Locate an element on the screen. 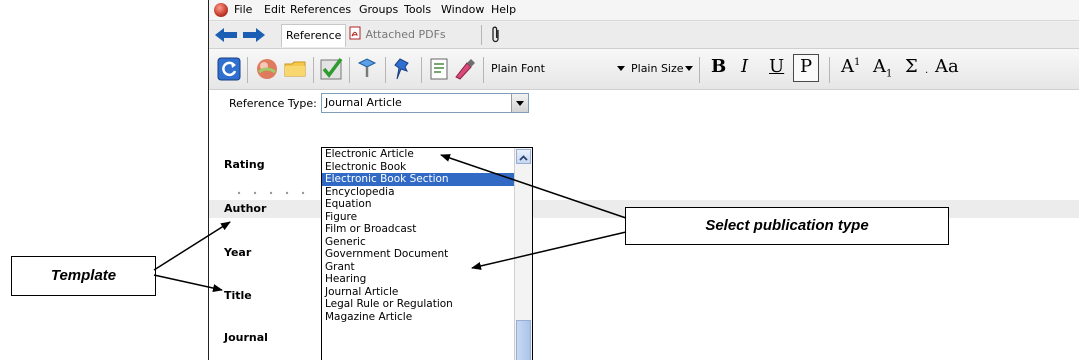 This screenshot has width=1079, height=360. arrow-to-author is located at coordinates (192, 246).